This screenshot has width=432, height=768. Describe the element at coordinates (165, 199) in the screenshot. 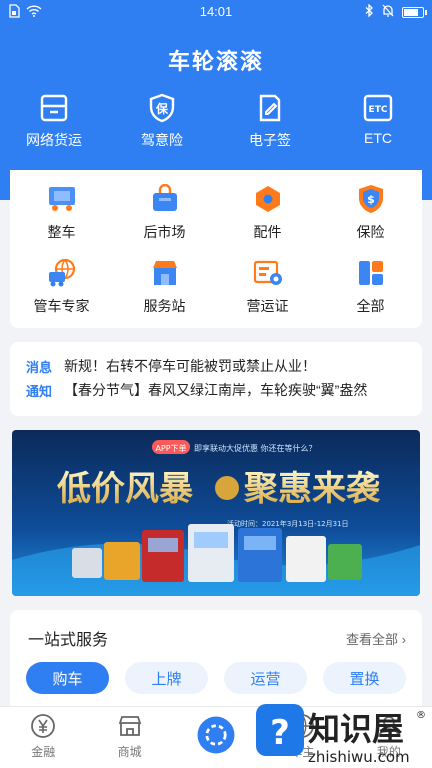

I see `shopping-bag-icon` at that location.